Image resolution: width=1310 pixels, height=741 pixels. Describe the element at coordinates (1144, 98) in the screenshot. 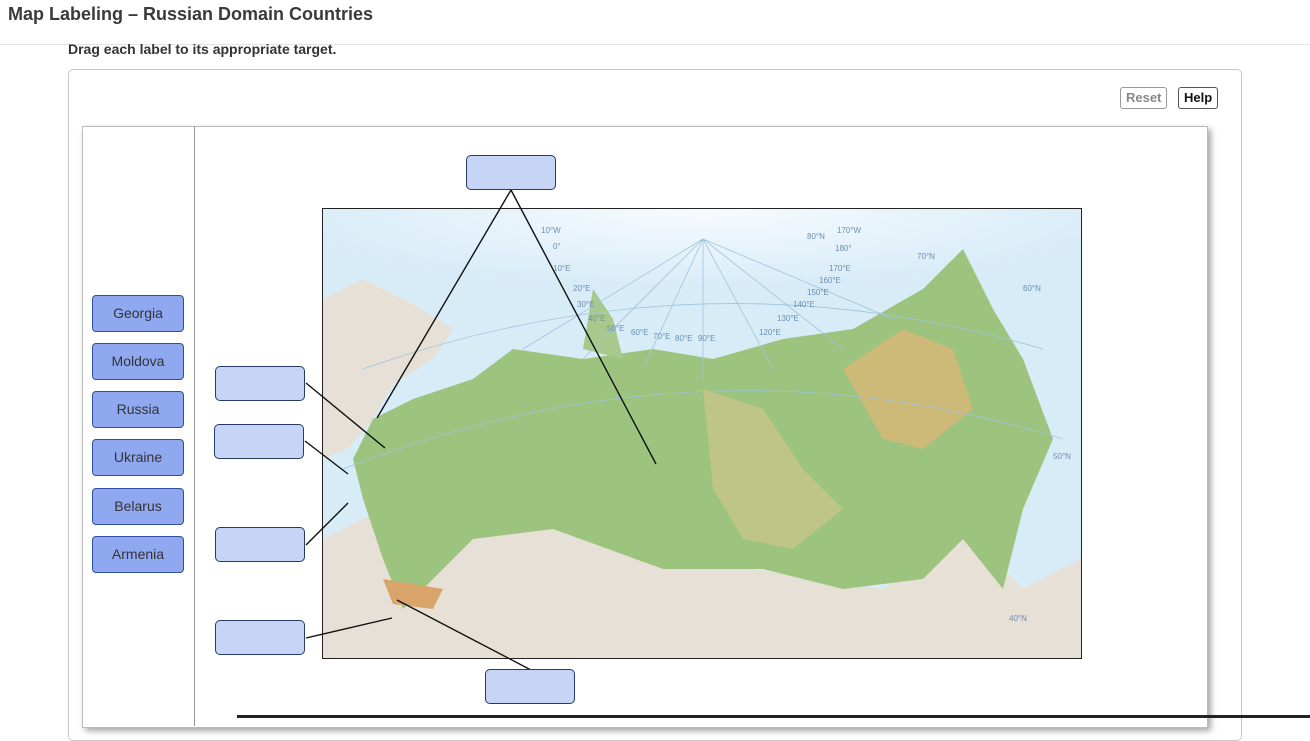

I see `reset-button: Reset` at that location.